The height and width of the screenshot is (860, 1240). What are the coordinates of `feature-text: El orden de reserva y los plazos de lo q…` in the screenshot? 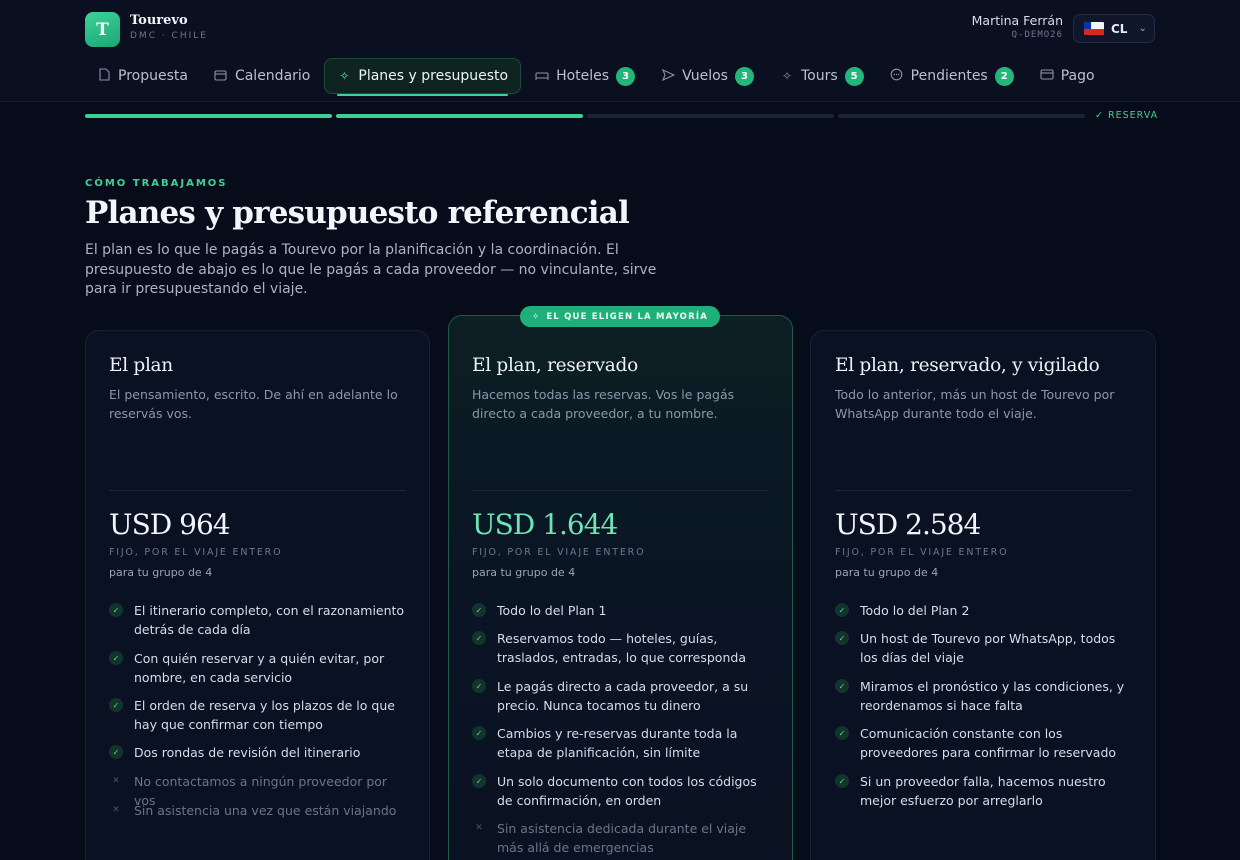 It's located at (264, 715).